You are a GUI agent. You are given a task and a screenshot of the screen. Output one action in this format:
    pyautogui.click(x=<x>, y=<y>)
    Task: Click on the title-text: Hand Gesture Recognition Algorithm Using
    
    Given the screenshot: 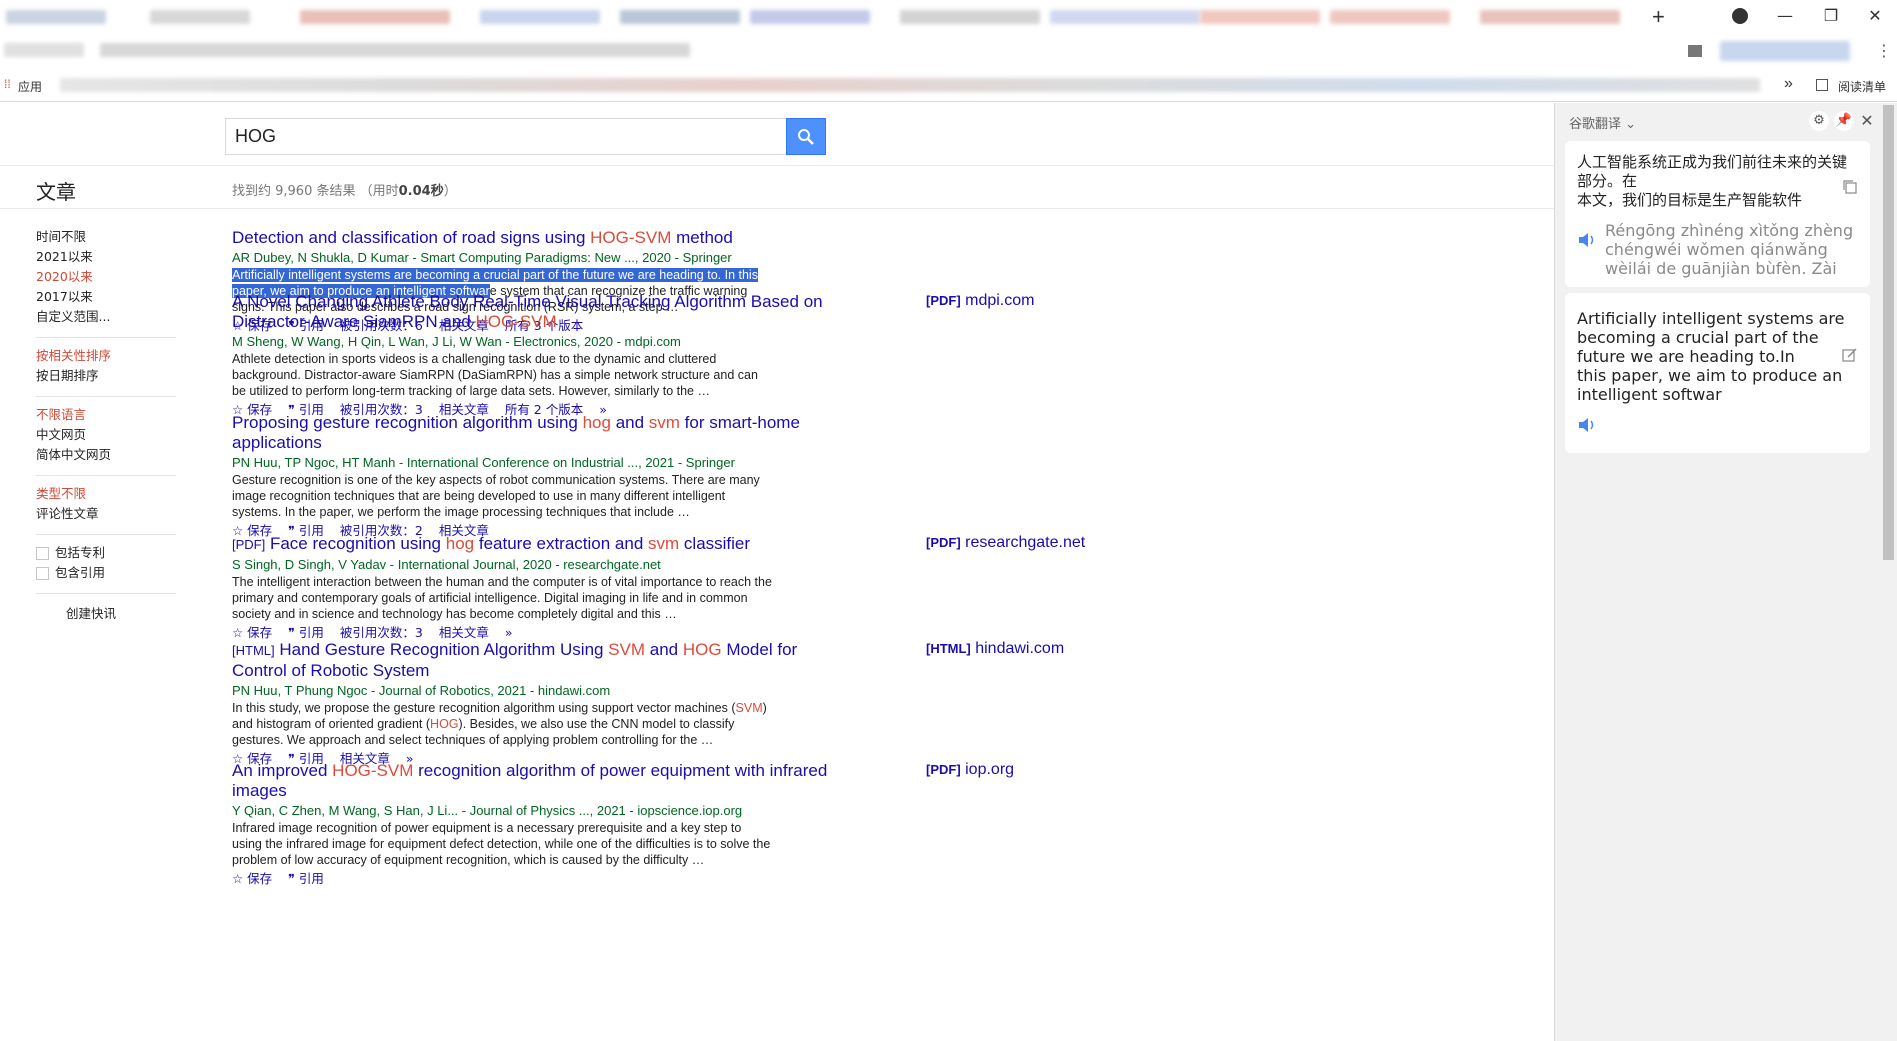 What is the action you would take?
    pyautogui.click(x=443, y=649)
    